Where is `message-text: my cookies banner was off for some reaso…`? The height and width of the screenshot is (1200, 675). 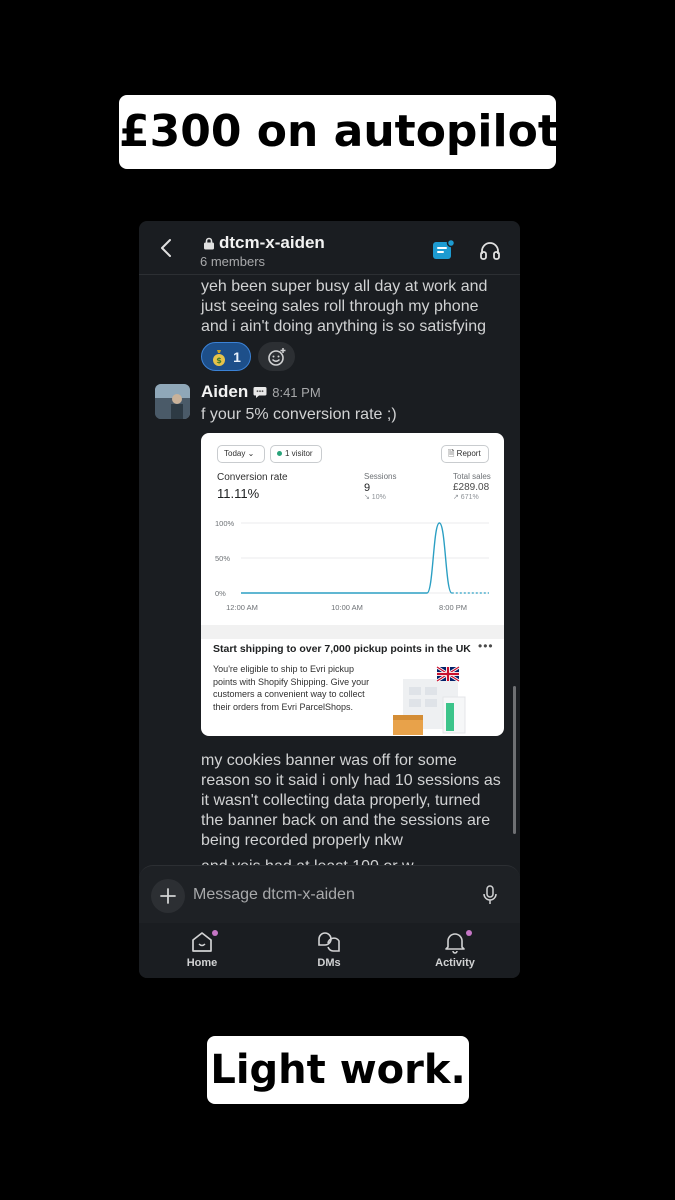
message-text: my cookies banner was off for some reaso… is located at coordinates (351, 800).